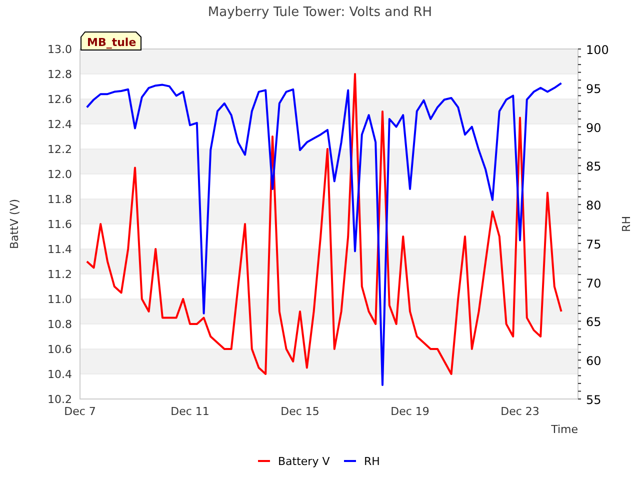 The height and width of the screenshot is (480, 640). What do you see at coordinates (60, 49) in the screenshot?
I see `axis-tick-label: 13.0` at bounding box center [60, 49].